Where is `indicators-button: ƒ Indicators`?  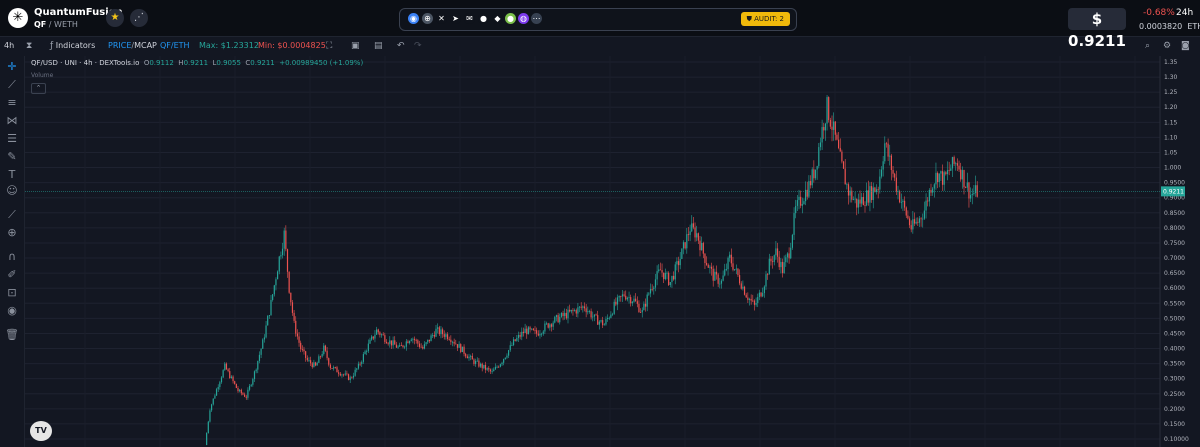
indicators-button: ƒ Indicators is located at coordinates (72, 46).